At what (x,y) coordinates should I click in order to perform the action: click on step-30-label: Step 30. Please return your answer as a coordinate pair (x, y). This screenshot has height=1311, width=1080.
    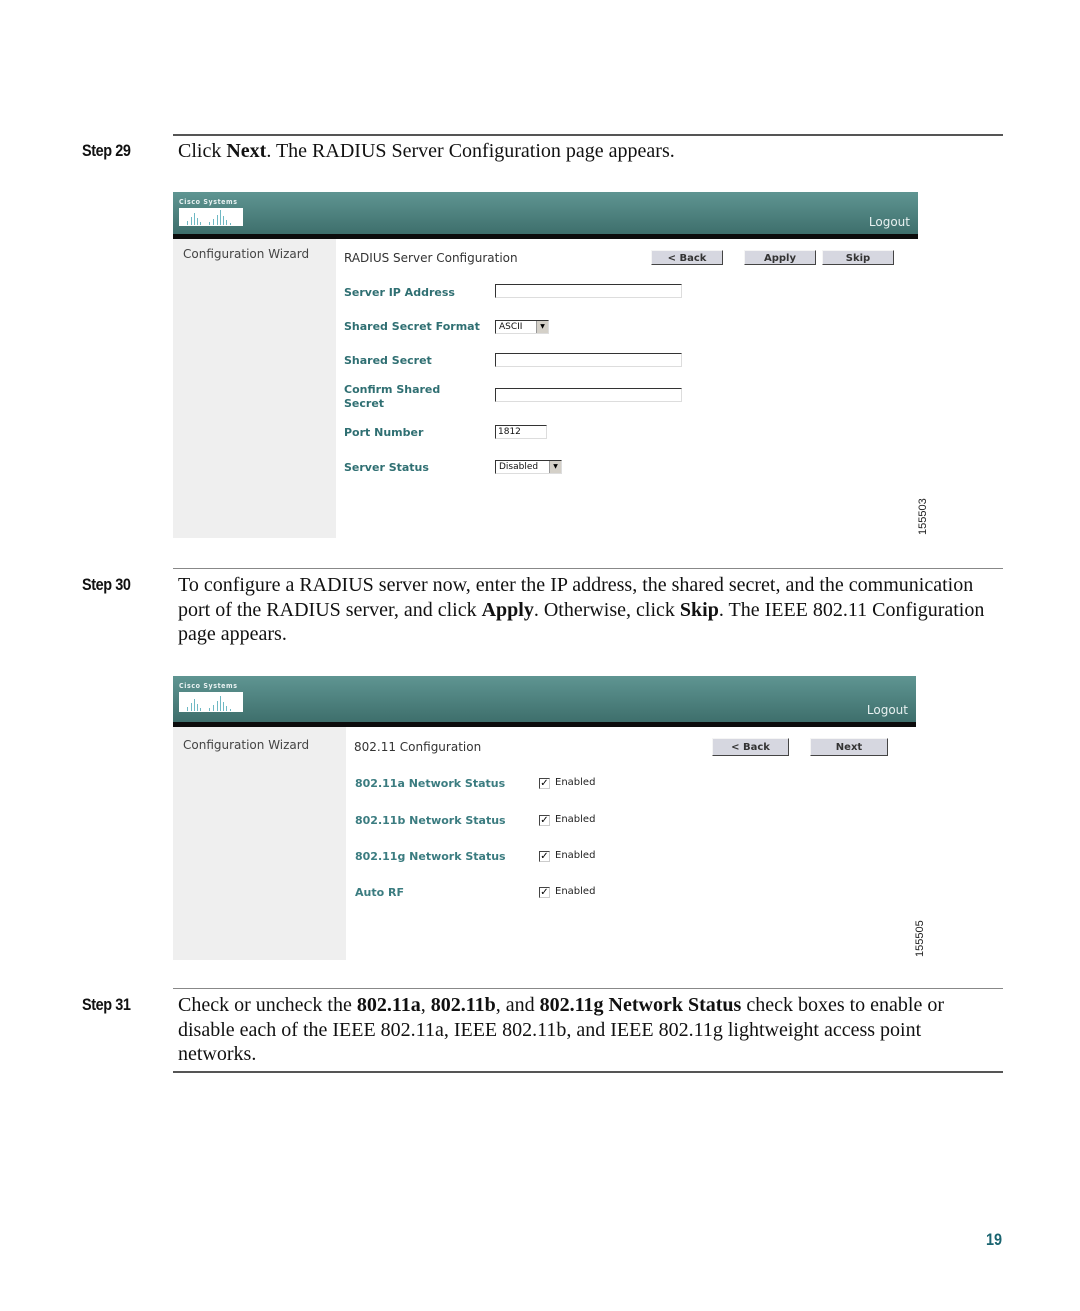
    Looking at the image, I should click on (106, 584).